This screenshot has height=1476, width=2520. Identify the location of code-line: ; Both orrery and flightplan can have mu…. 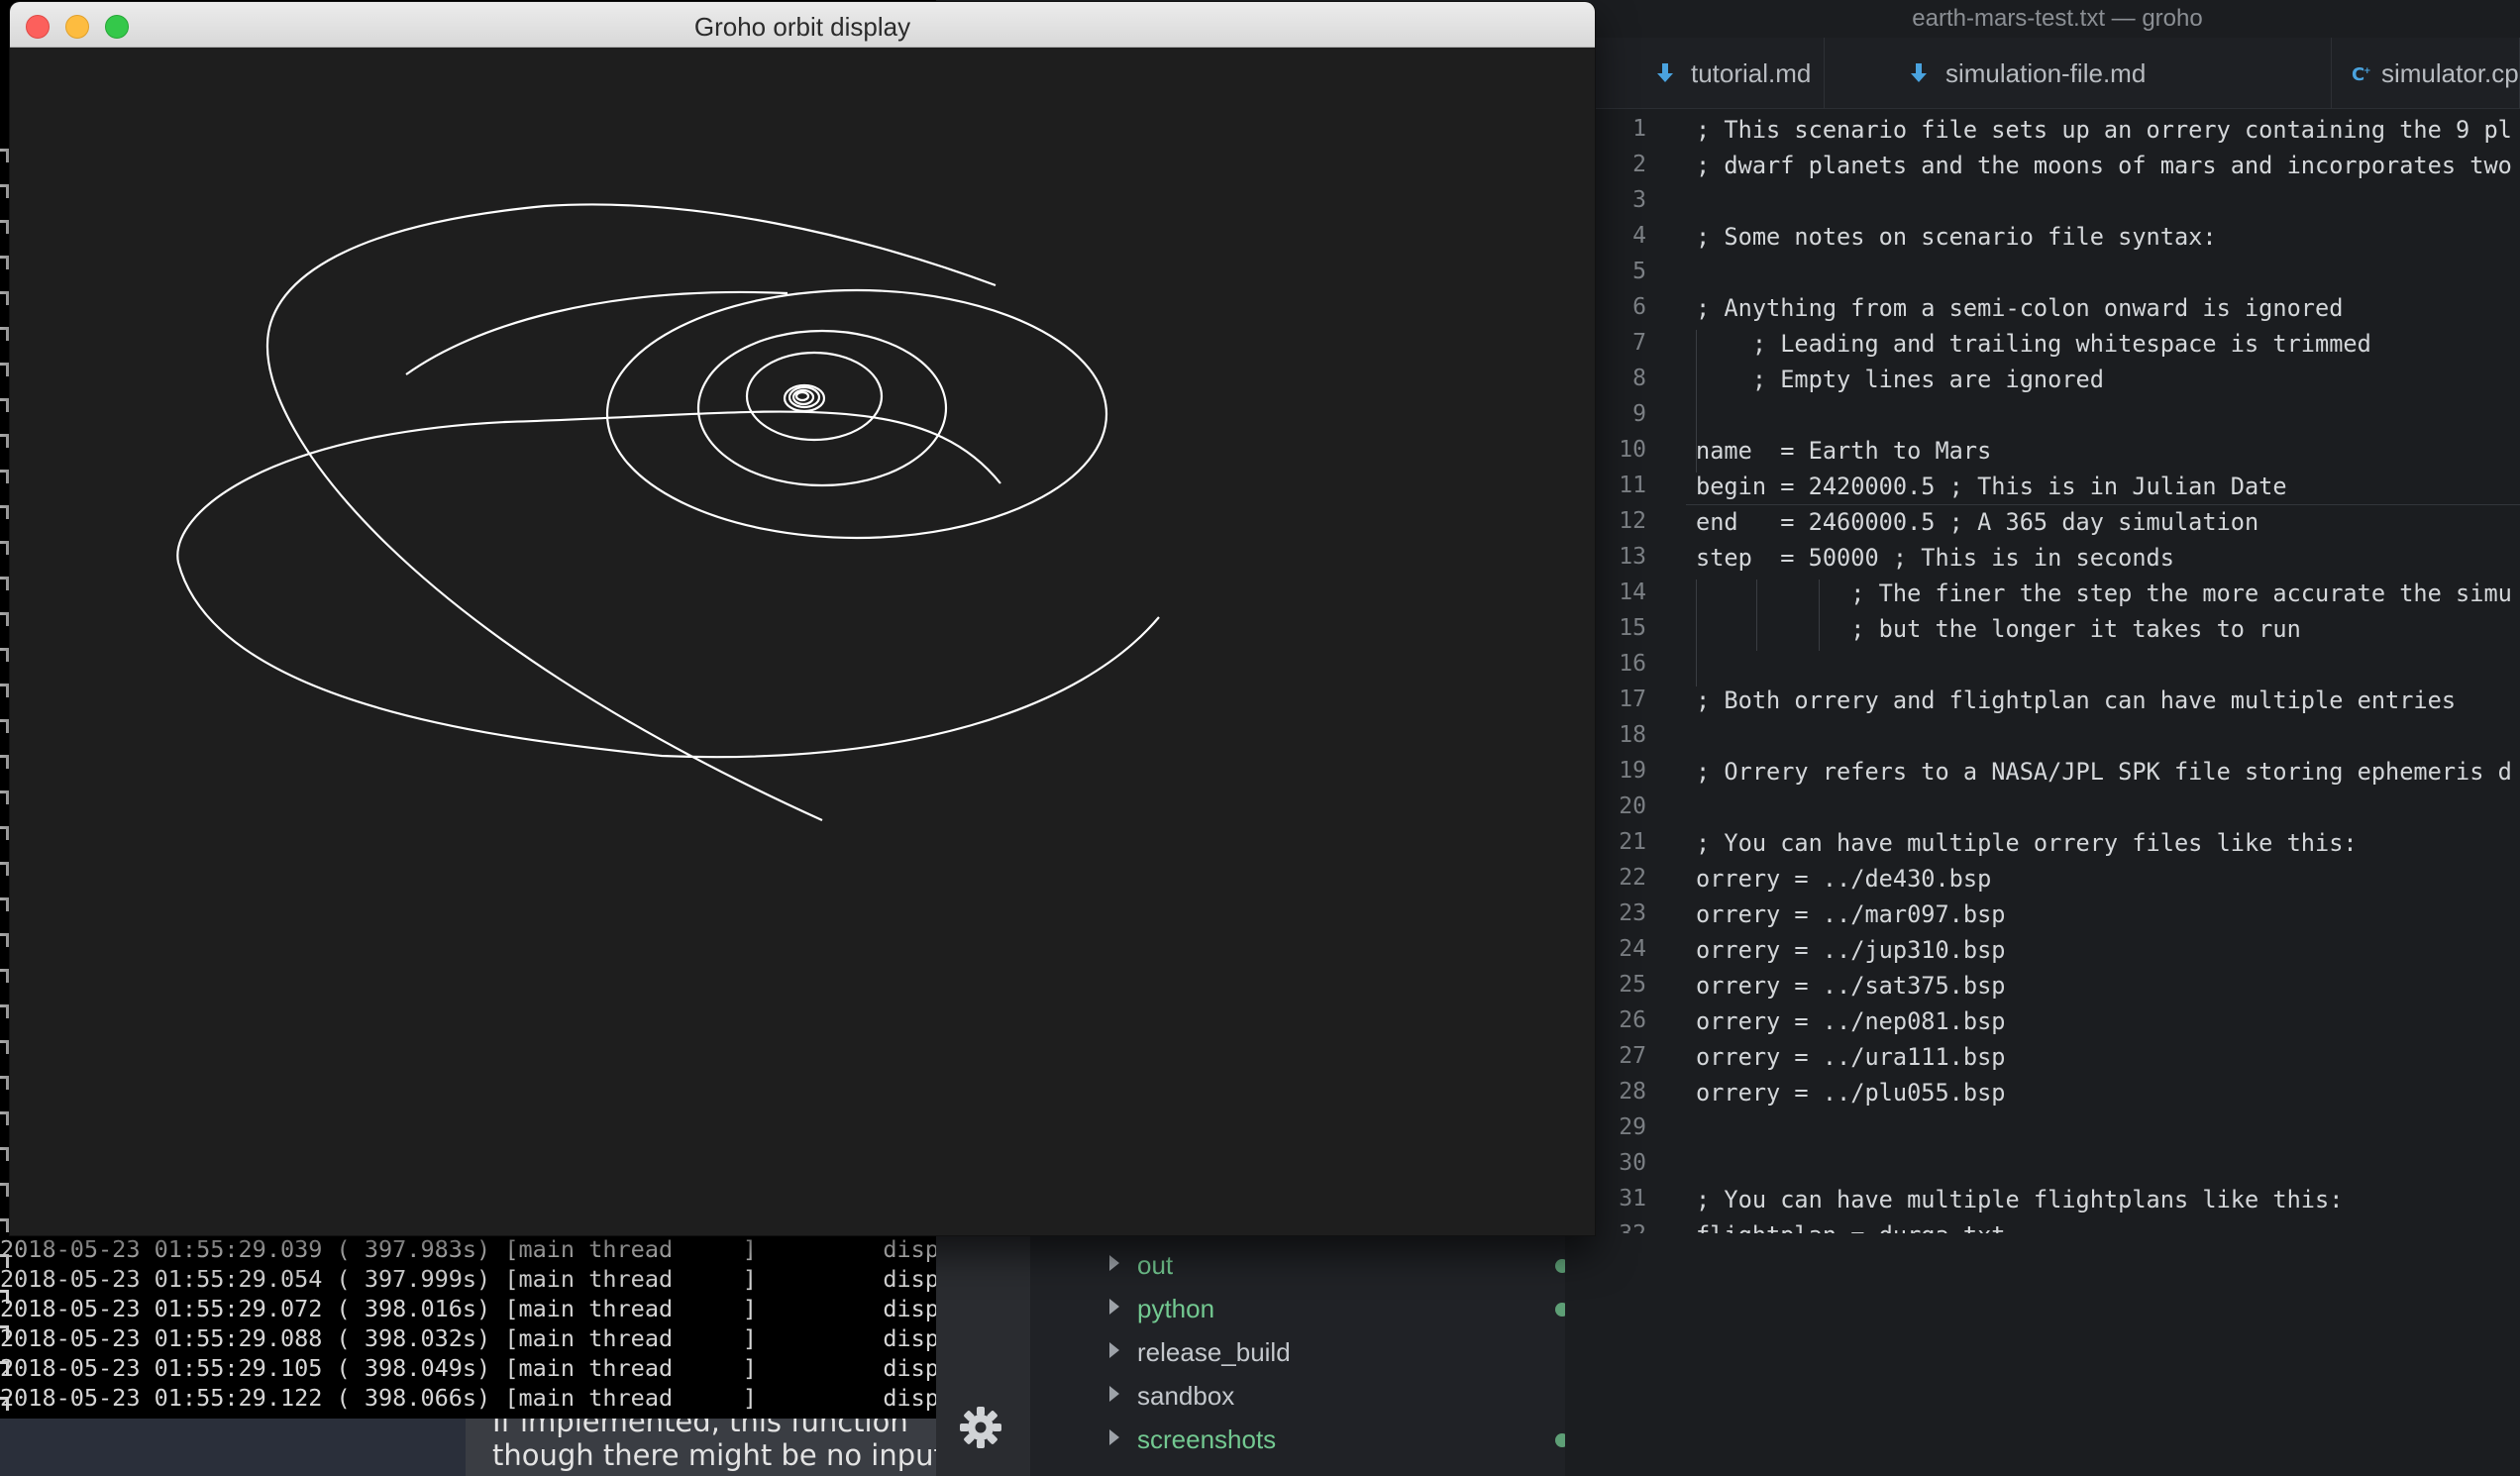
(2076, 700).